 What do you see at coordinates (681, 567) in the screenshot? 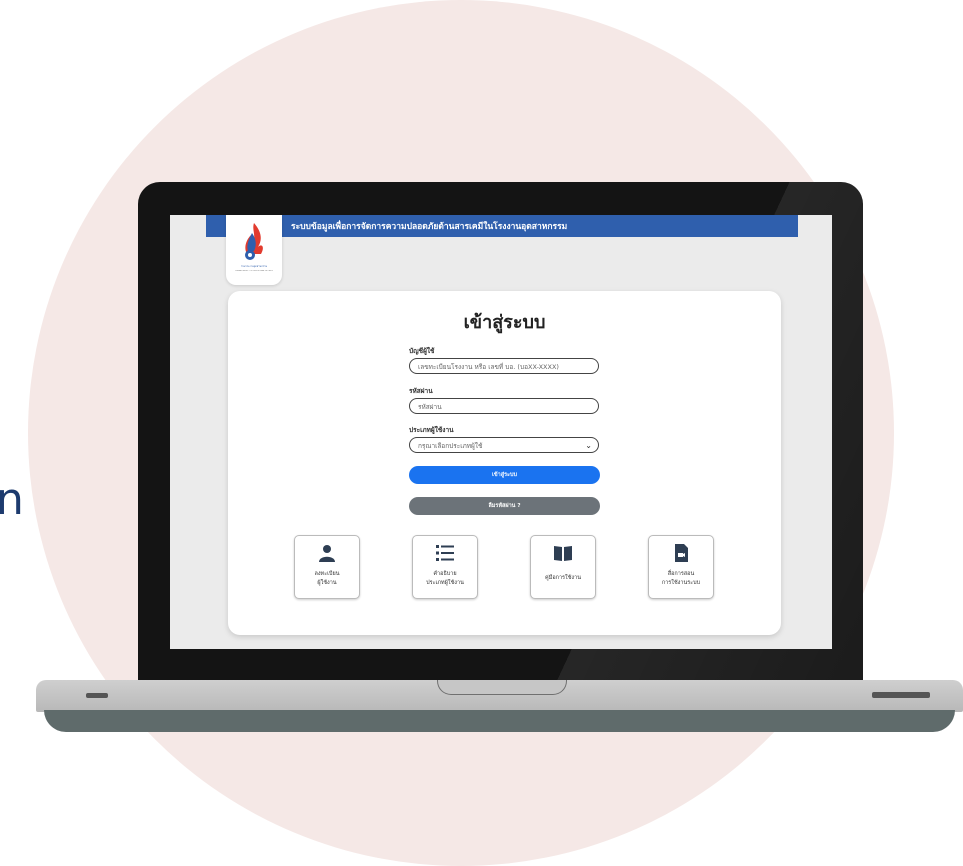
I see `tile-training-media: สื่อการสอน การใช้งานระบบ` at bounding box center [681, 567].